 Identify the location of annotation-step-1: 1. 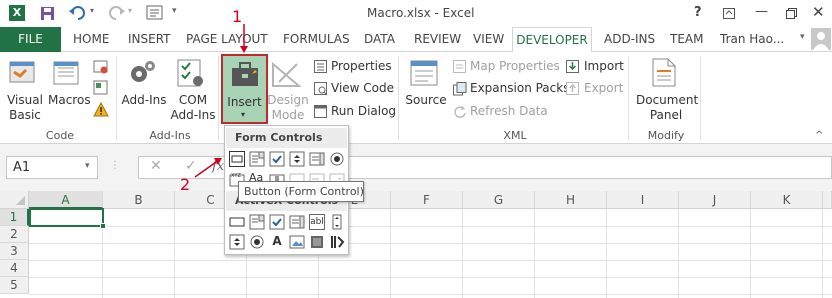
(237, 16).